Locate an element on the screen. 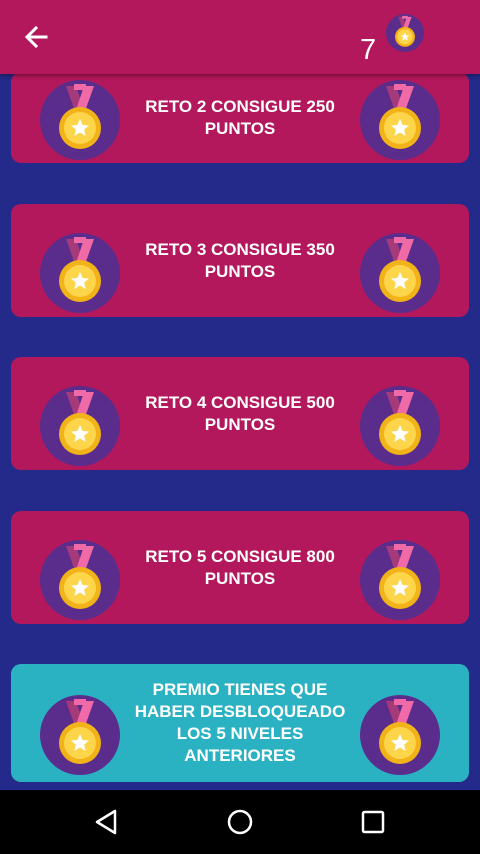 Image resolution: width=480 pixels, height=854 pixels. challenge-label: RETO 2 CONSIGUE 250 PUNTOS is located at coordinates (240, 117).